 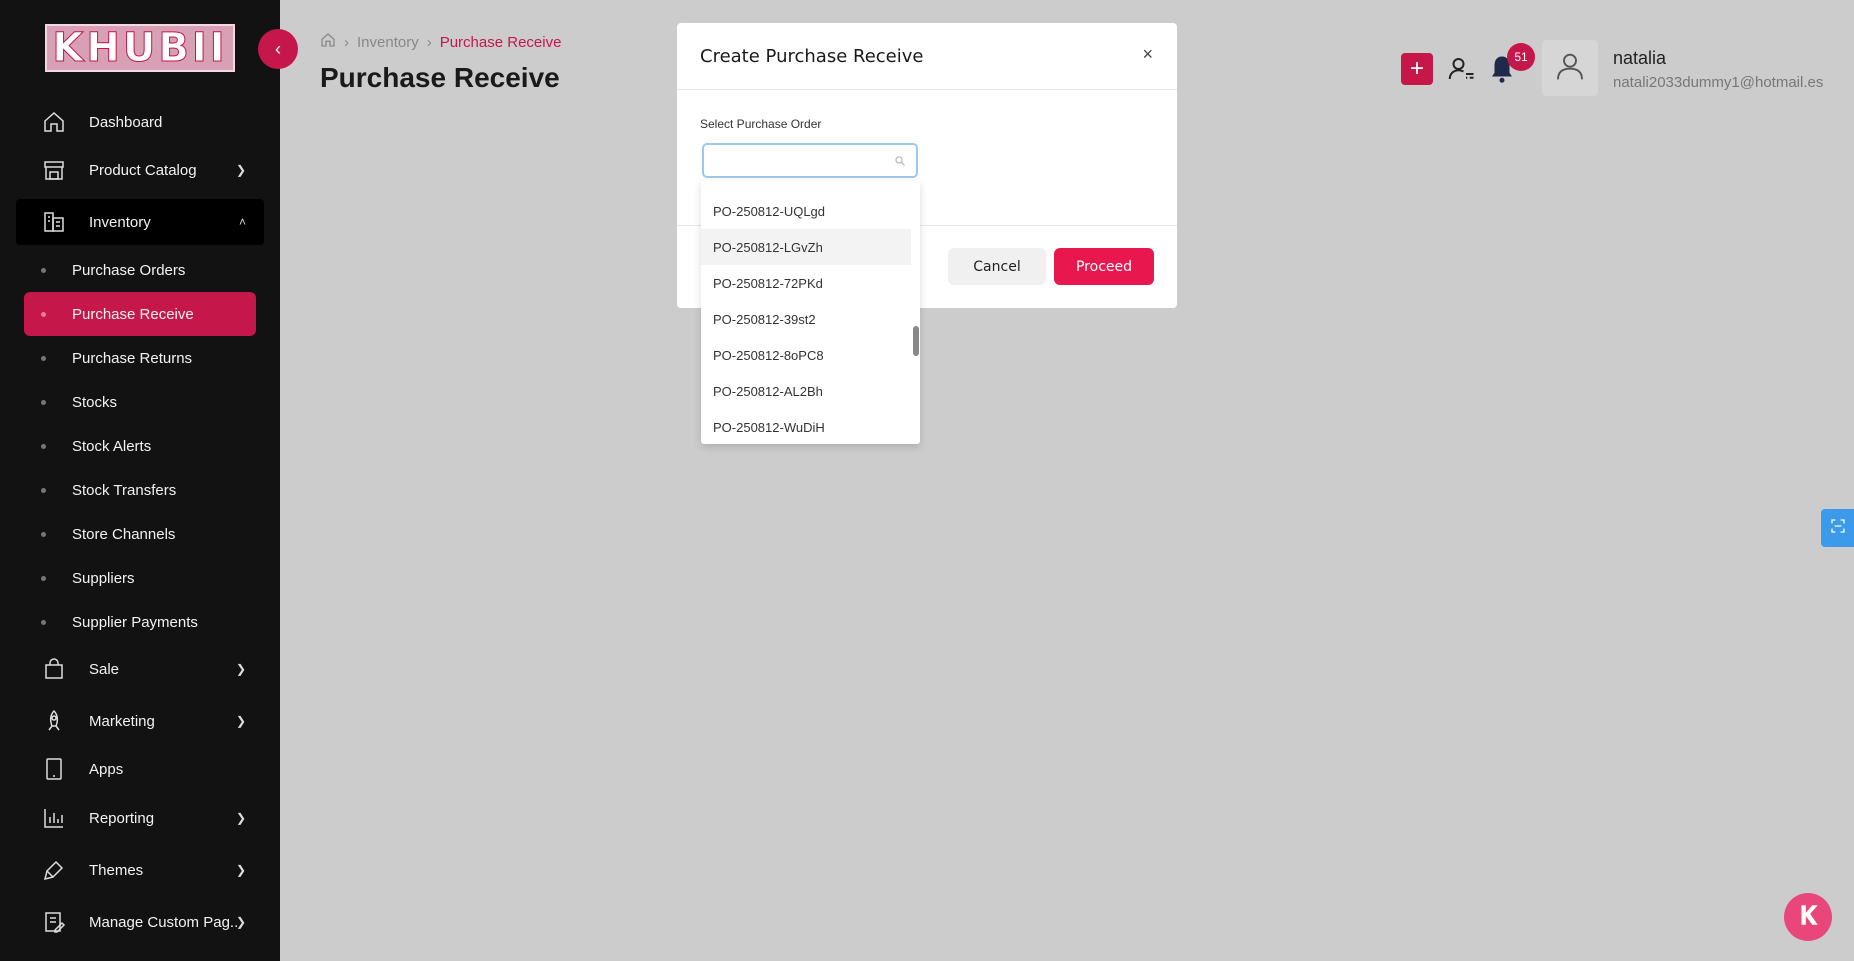 What do you see at coordinates (140, 870) in the screenshot?
I see `sidebar-item-themes: Themes ❯` at bounding box center [140, 870].